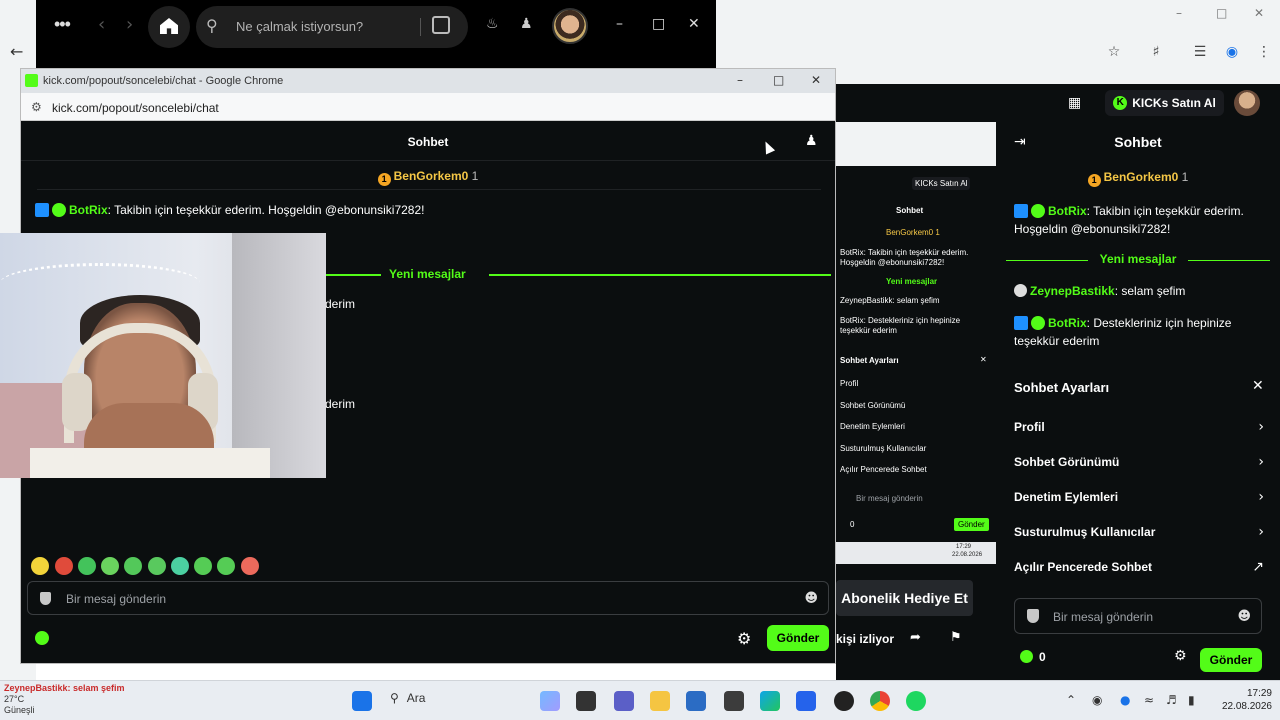 This screenshot has height=720, width=1280. What do you see at coordinates (550, 701) in the screenshot?
I see `widgets-icon` at bounding box center [550, 701].